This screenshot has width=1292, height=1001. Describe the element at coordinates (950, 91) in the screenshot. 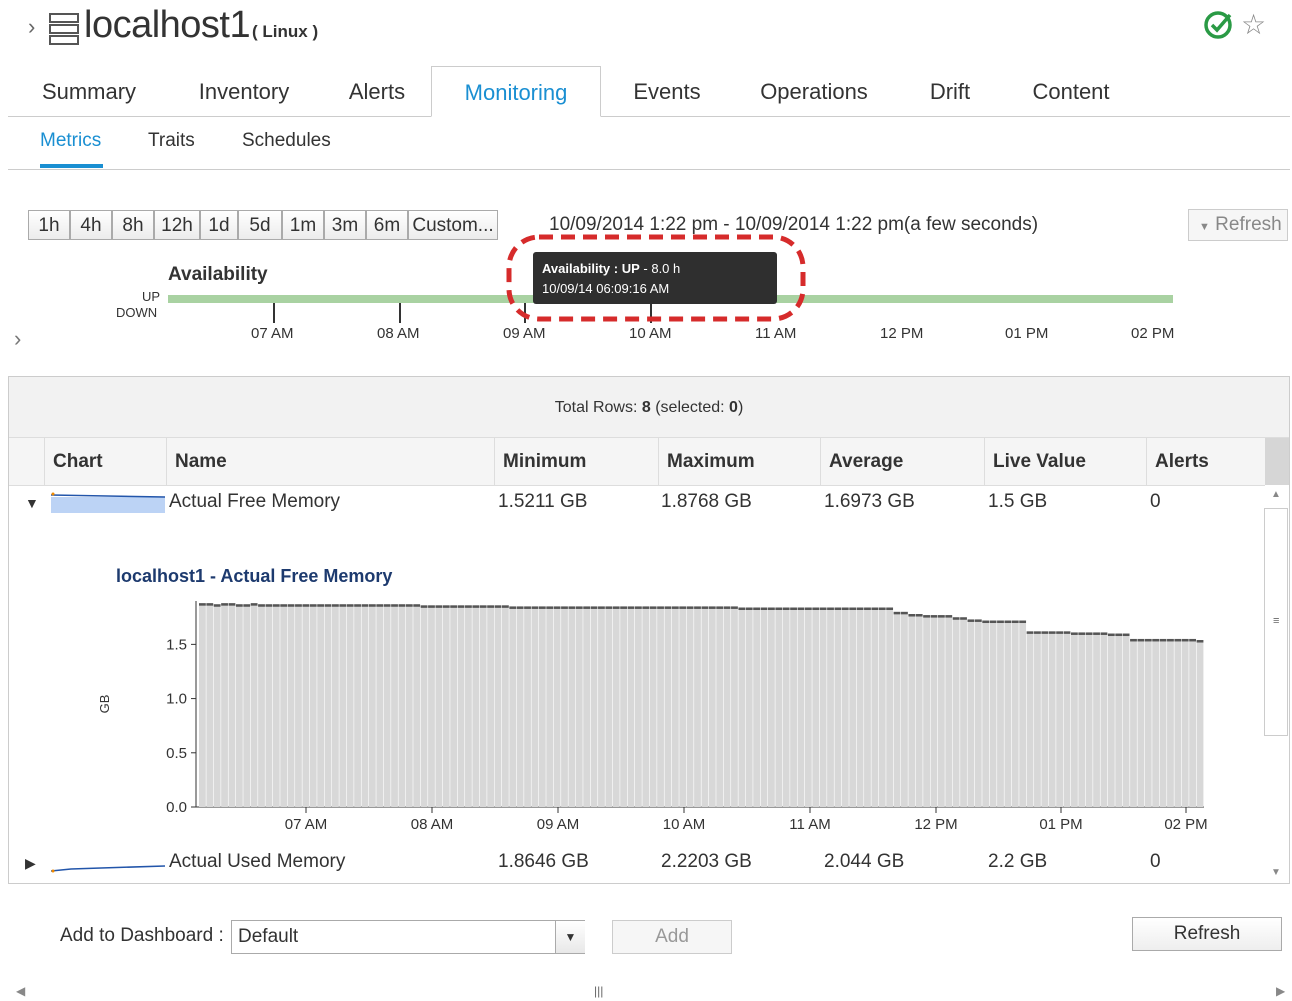

I see `tab-drift: Drift` at that location.